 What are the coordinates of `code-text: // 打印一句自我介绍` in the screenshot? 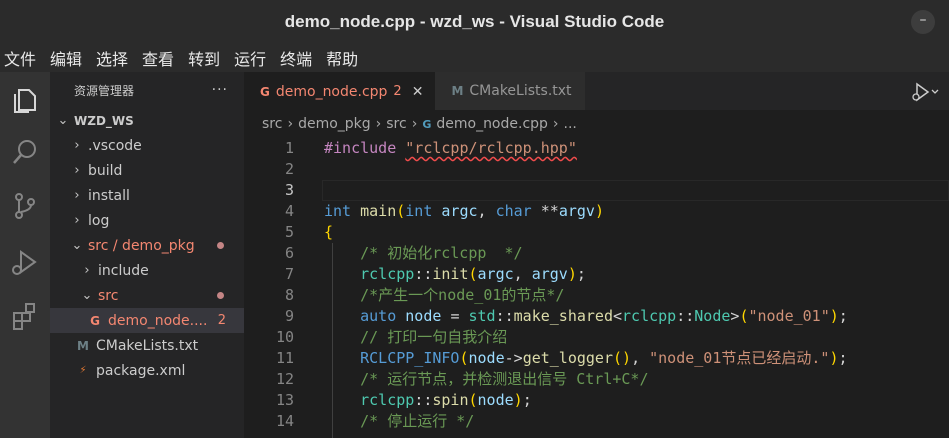 It's located at (434, 337).